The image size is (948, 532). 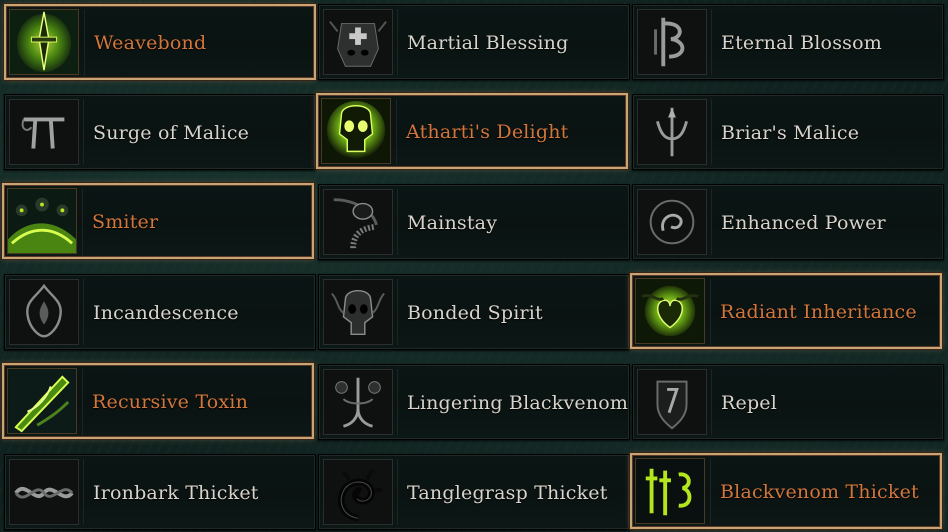 I want to click on talent-ironbark-thicket: Ironbark Thicket, so click(x=160, y=492).